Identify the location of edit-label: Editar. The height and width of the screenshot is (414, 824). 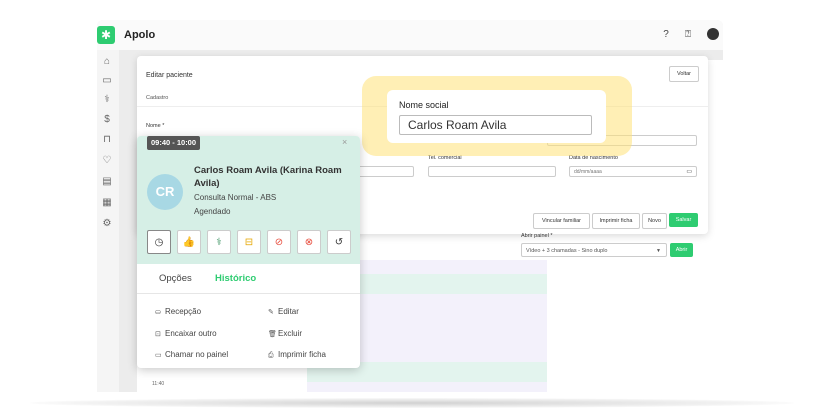
(288, 311).